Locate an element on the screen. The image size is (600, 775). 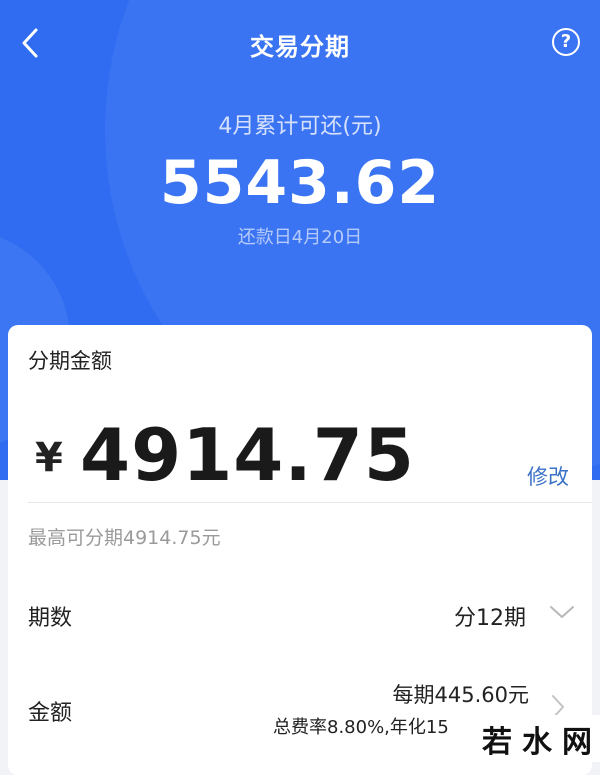
monthly-payment: 每期445.60元 is located at coordinates (460, 695).